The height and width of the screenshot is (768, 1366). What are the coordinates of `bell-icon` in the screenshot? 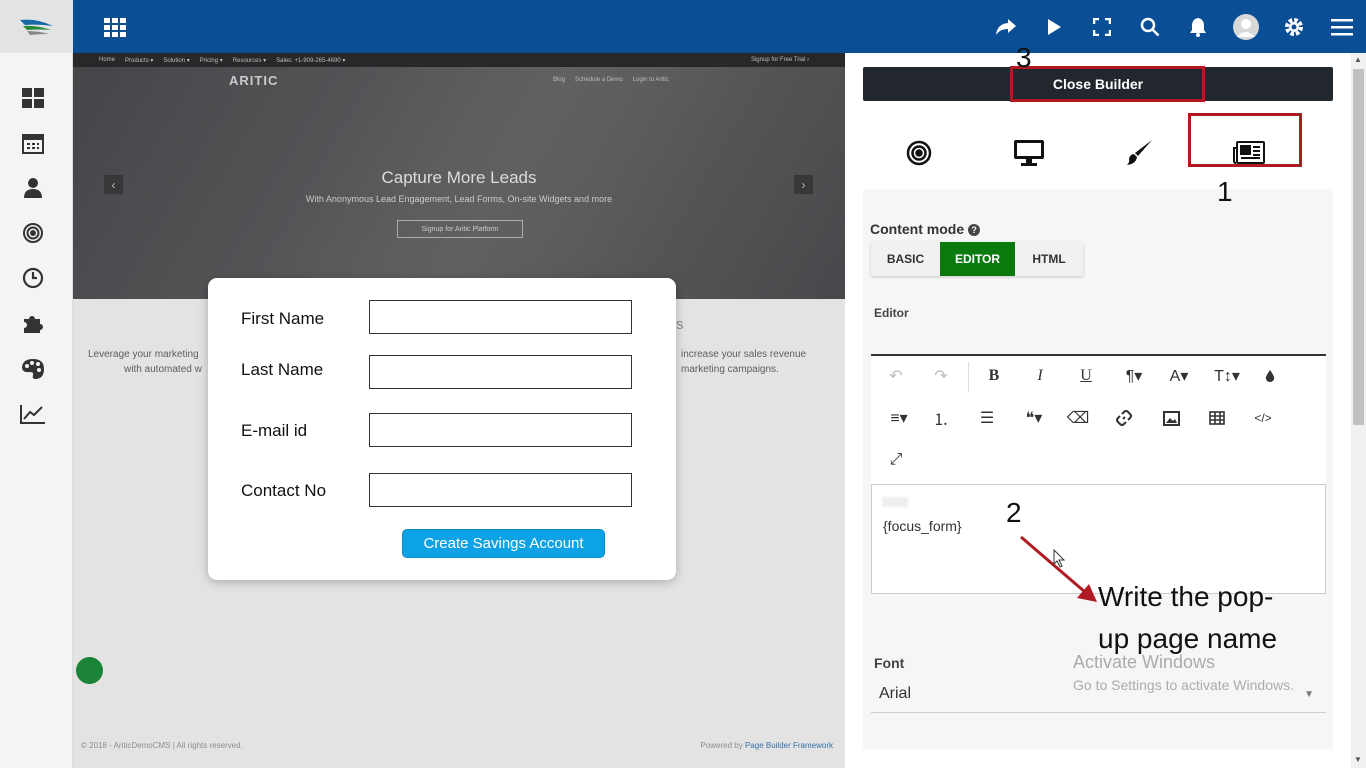 It's located at (1198, 26).